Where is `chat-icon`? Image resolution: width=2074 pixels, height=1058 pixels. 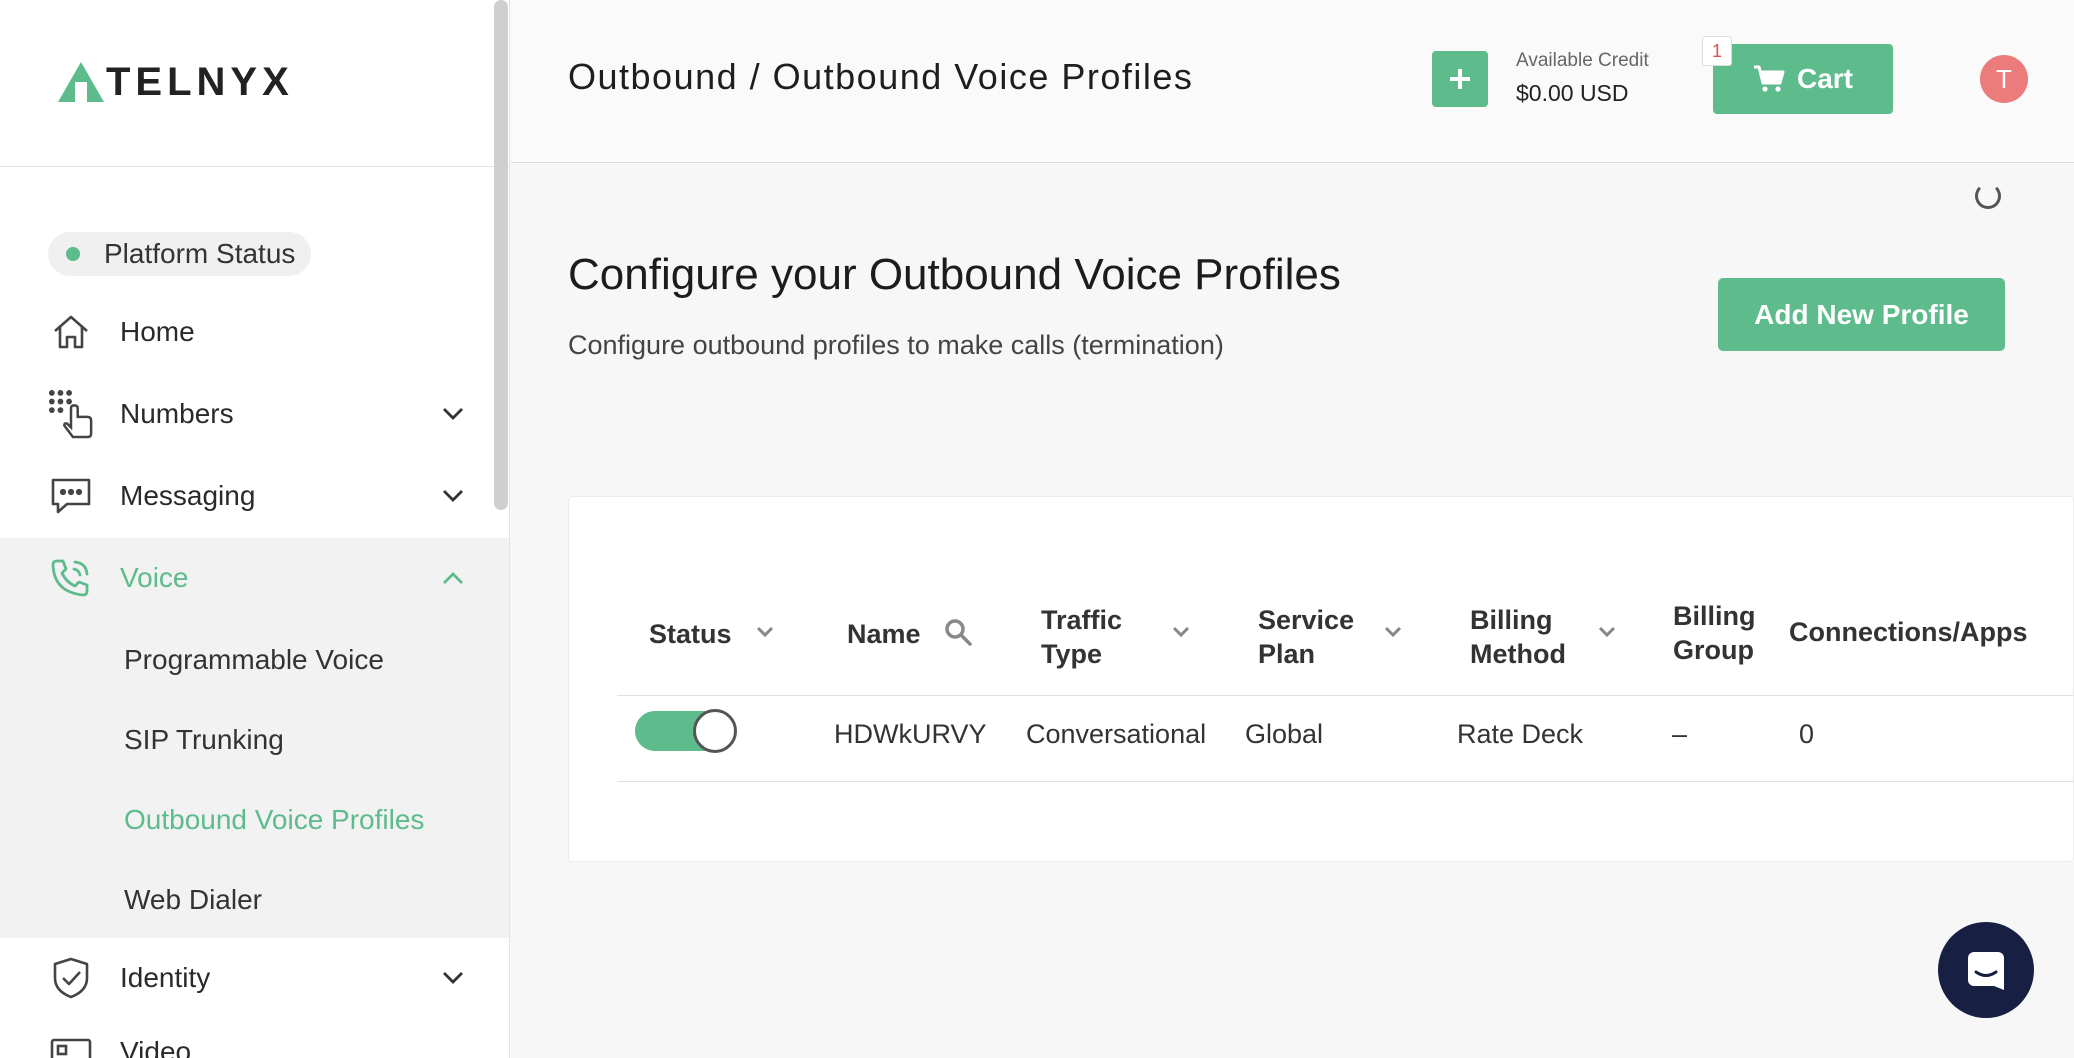 chat-icon is located at coordinates (1986, 971).